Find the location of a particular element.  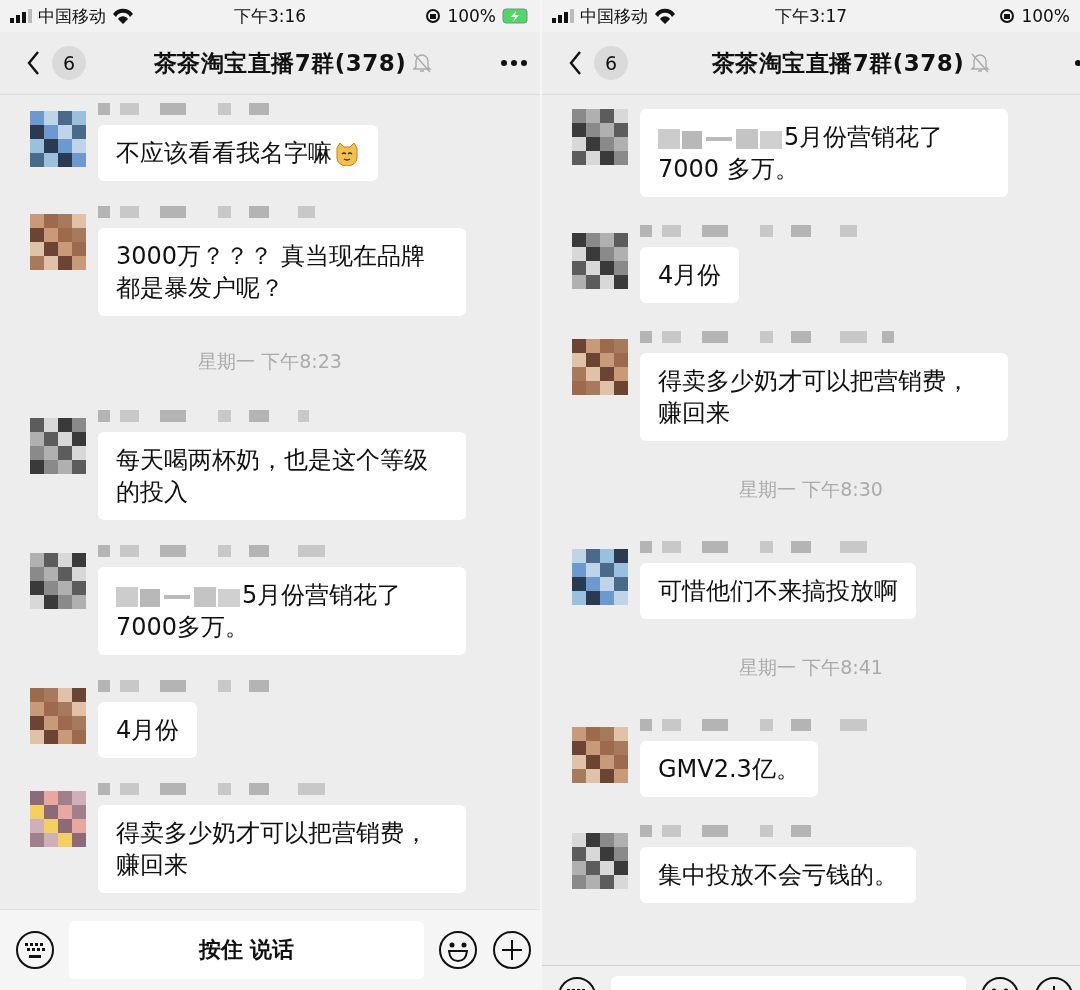

status-time: 下午3:17 is located at coordinates (811, 16).